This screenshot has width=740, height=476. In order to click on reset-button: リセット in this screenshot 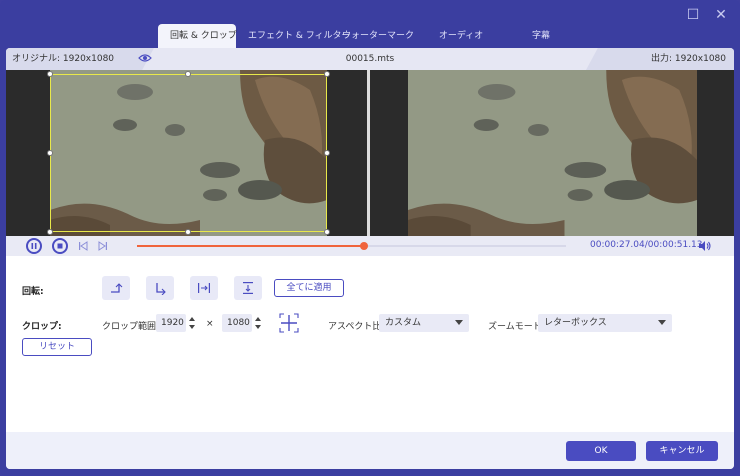, I will do `click(57, 347)`.